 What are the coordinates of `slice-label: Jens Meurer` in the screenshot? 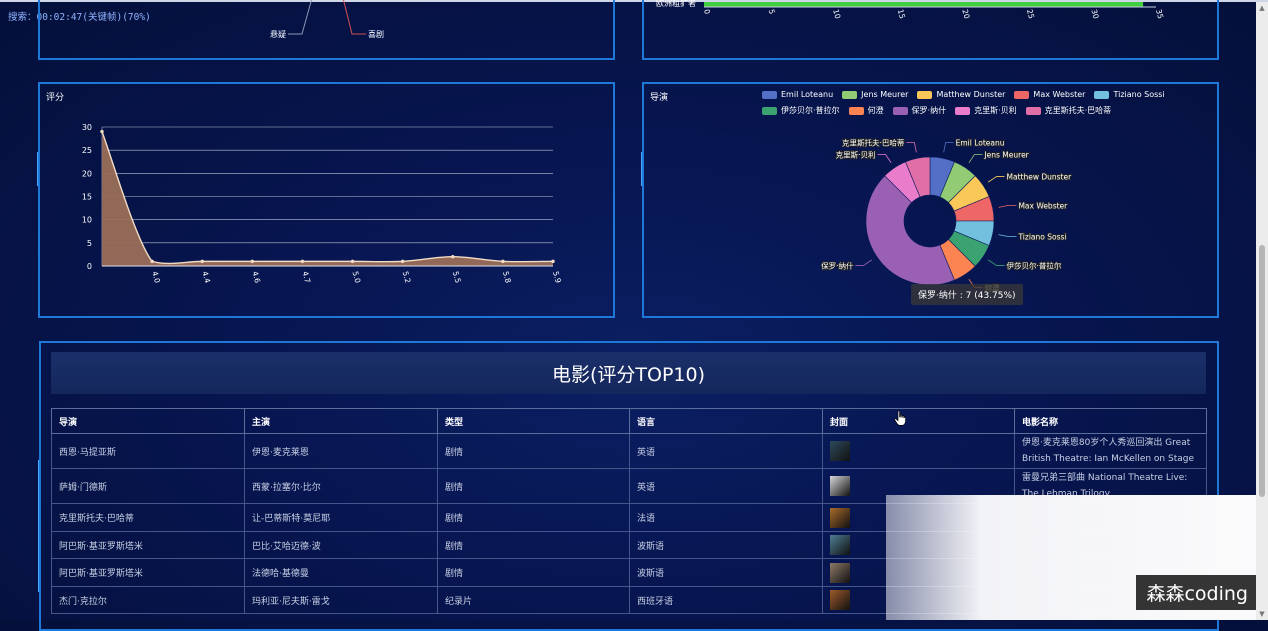 It's located at (1006, 154).